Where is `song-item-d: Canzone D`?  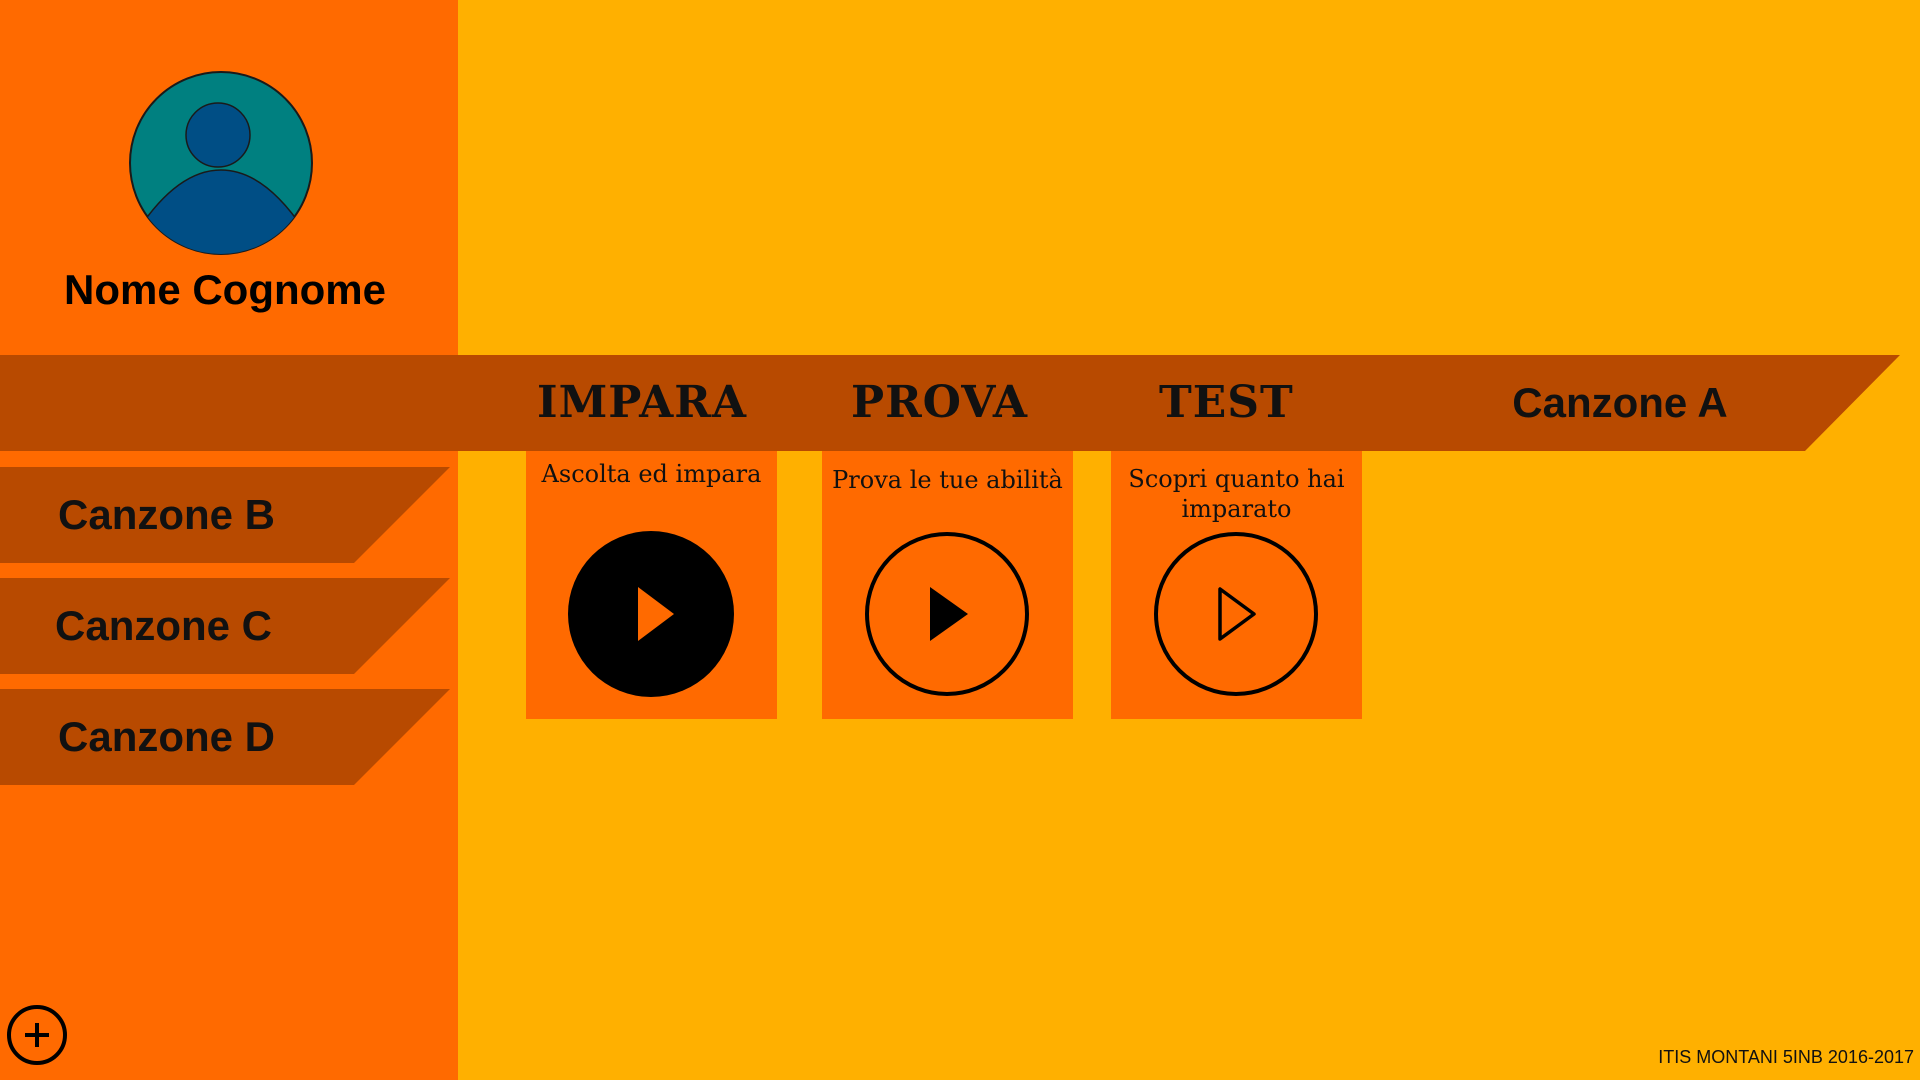 song-item-d: Canzone D is located at coordinates (225, 737).